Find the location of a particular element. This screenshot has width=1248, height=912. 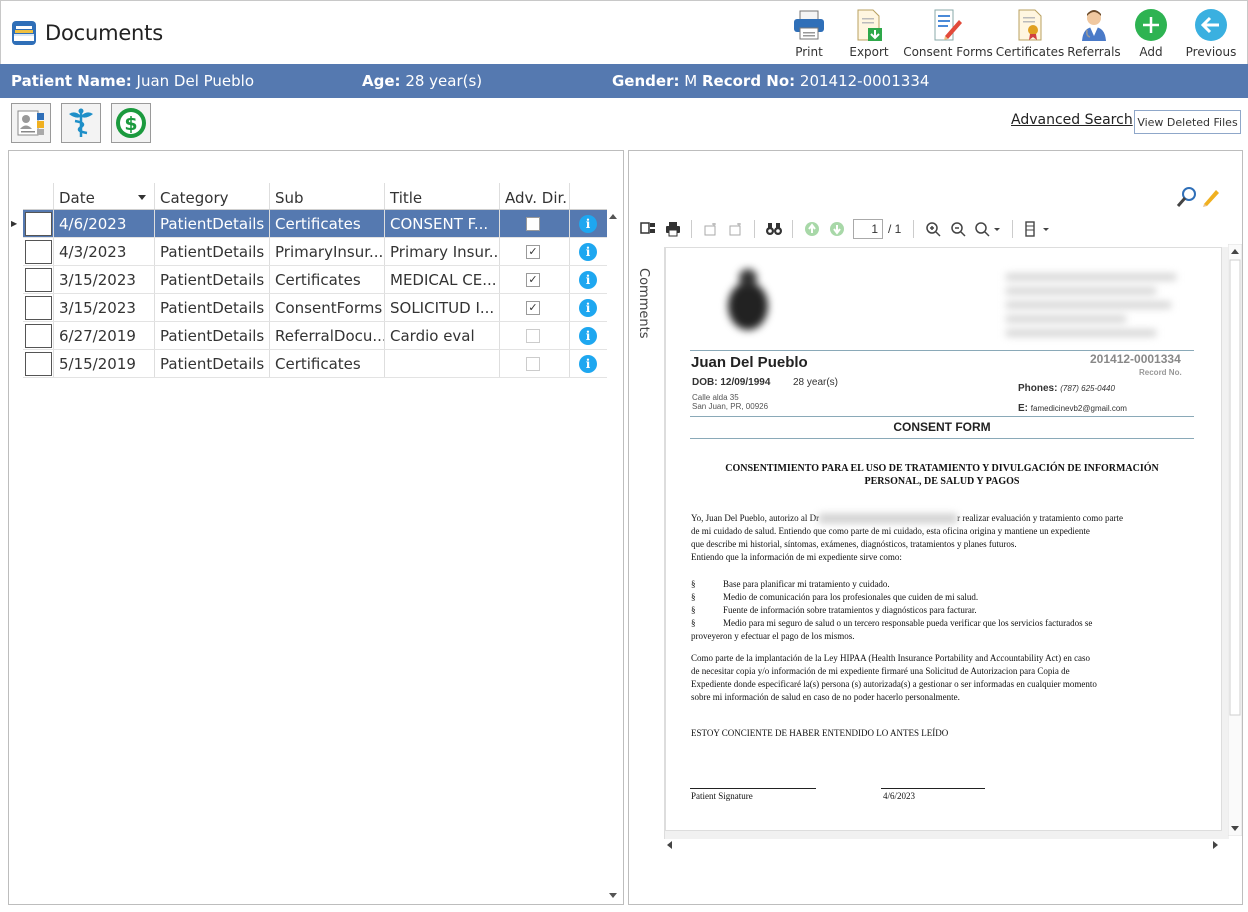

cell-title: Cardio eval is located at coordinates (442, 335).